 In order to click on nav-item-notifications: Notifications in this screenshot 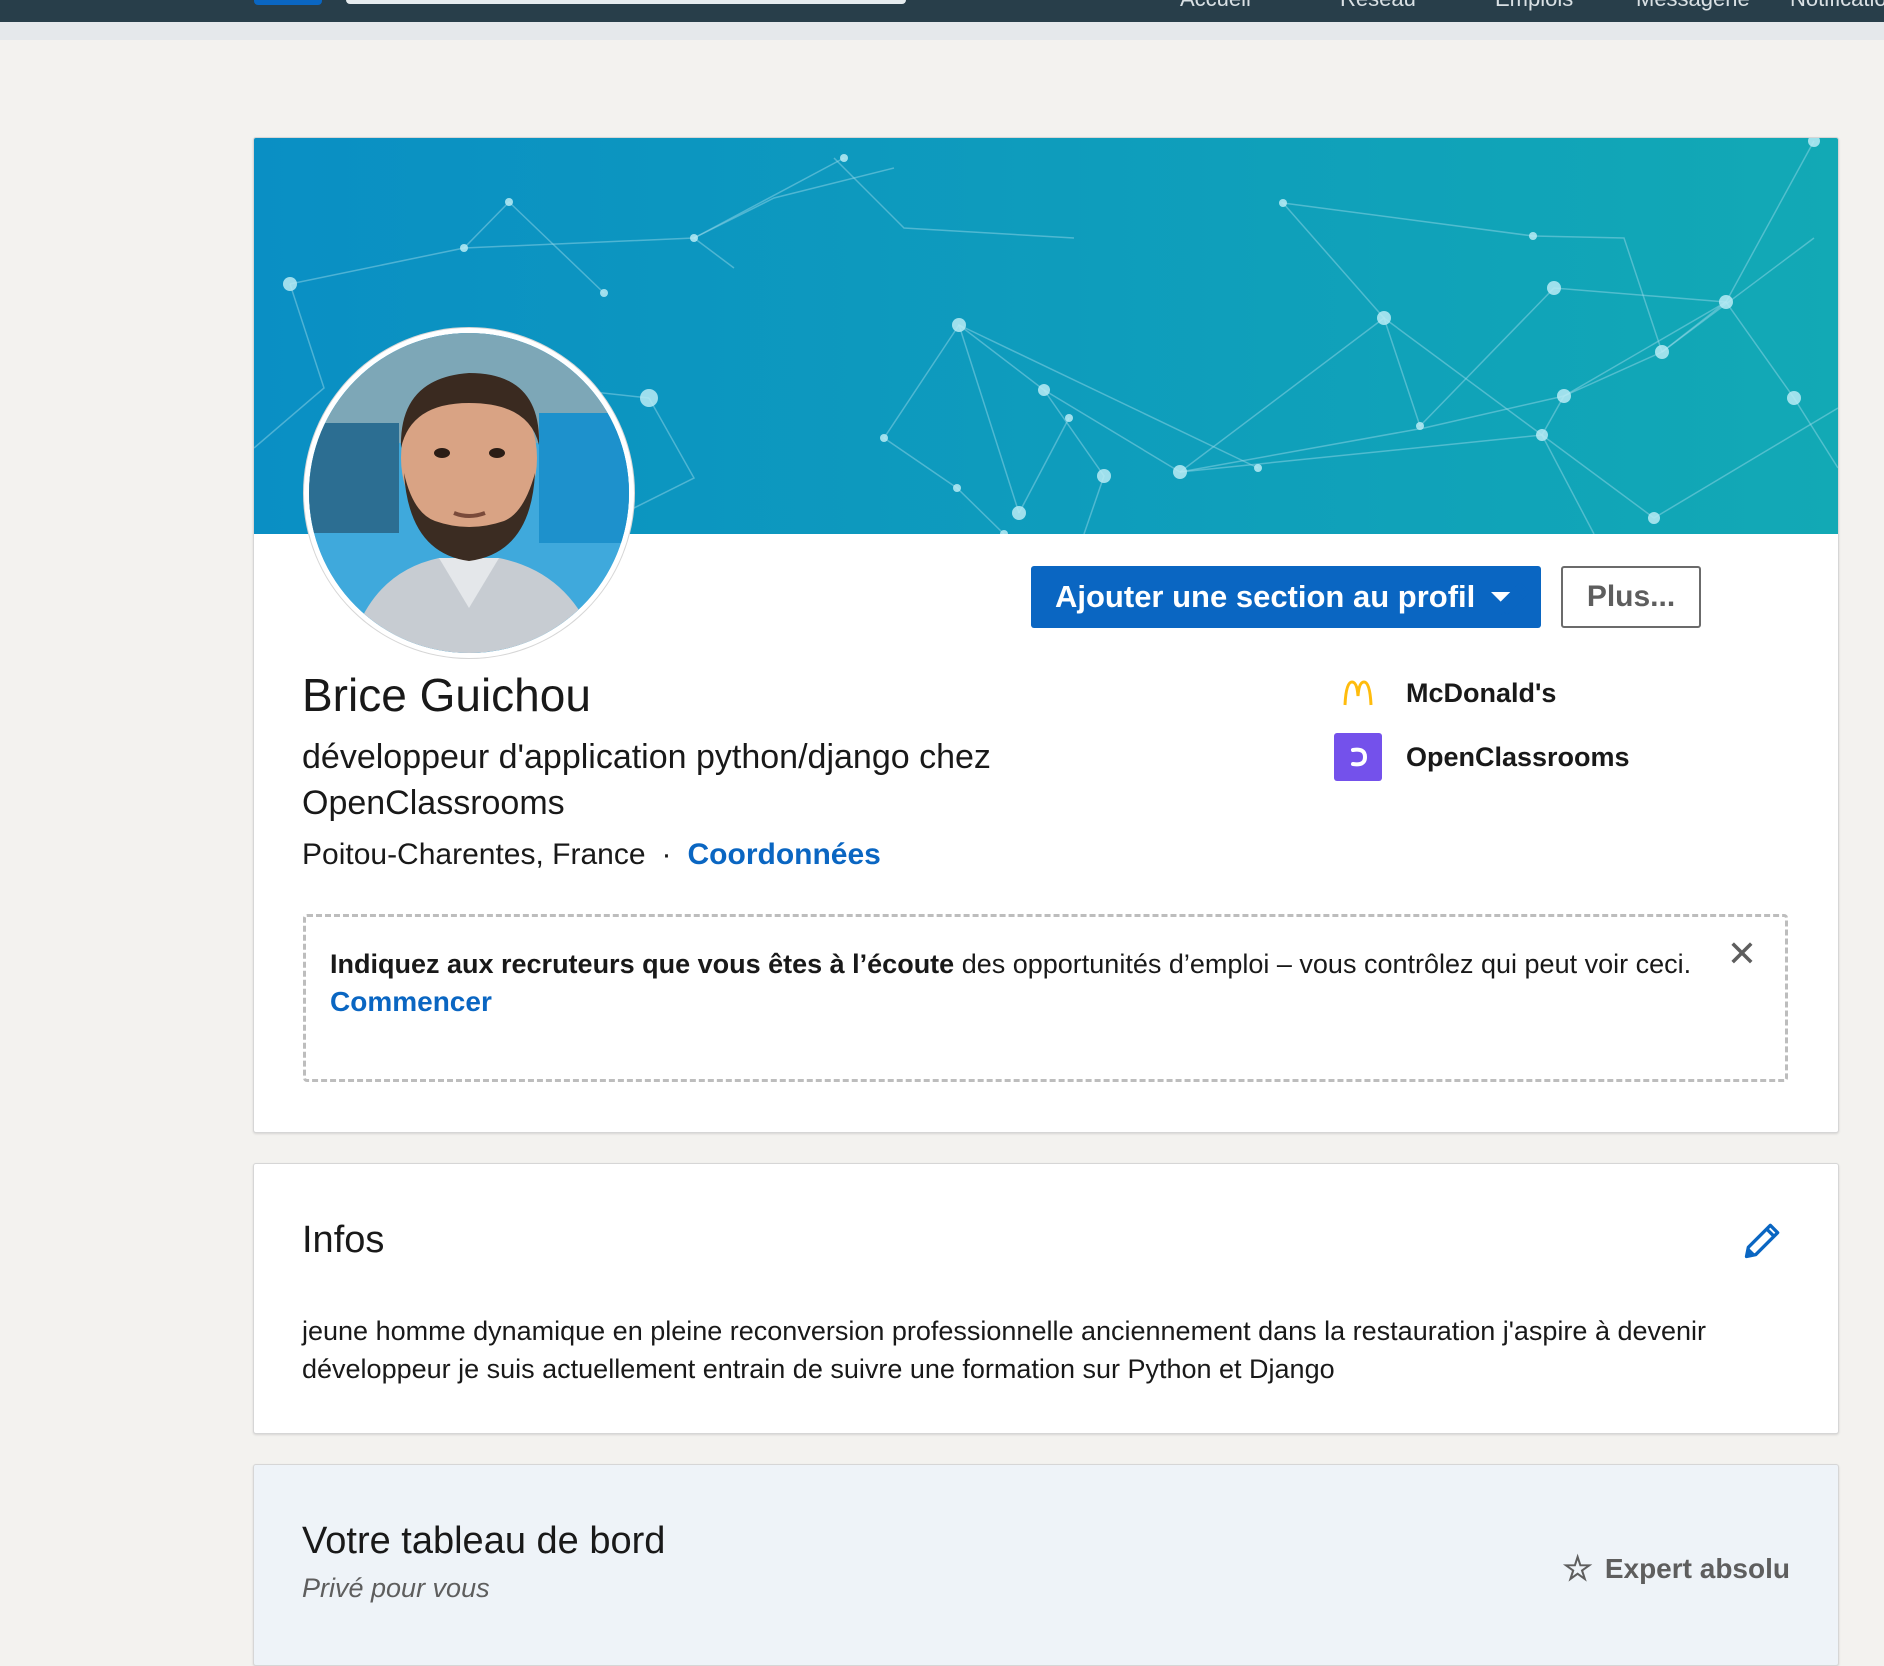, I will do `click(1837, 6)`.